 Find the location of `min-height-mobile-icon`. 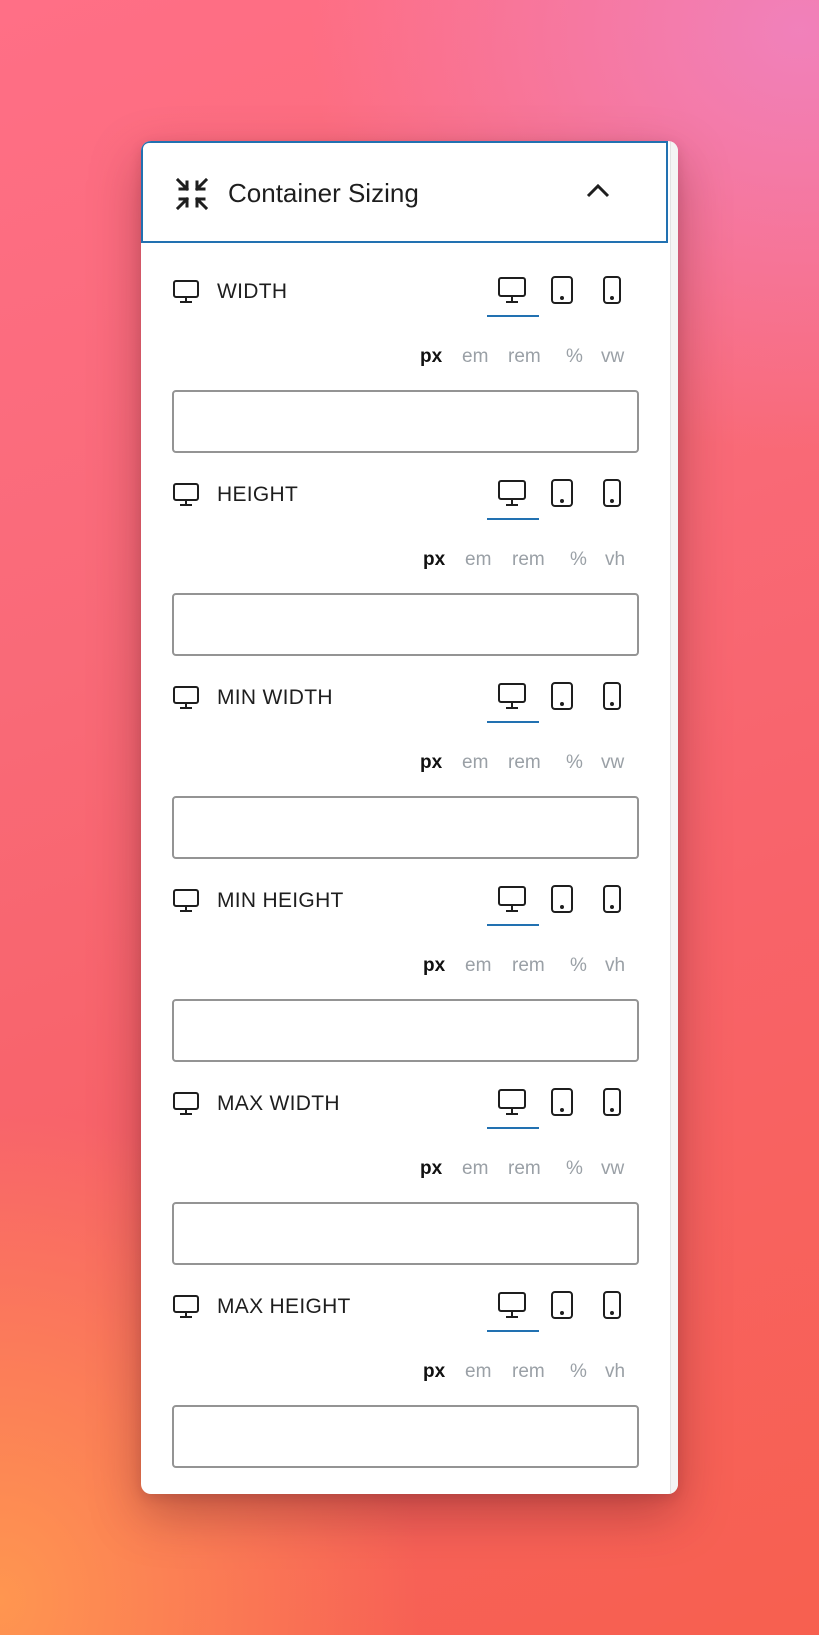

min-height-mobile-icon is located at coordinates (612, 899).